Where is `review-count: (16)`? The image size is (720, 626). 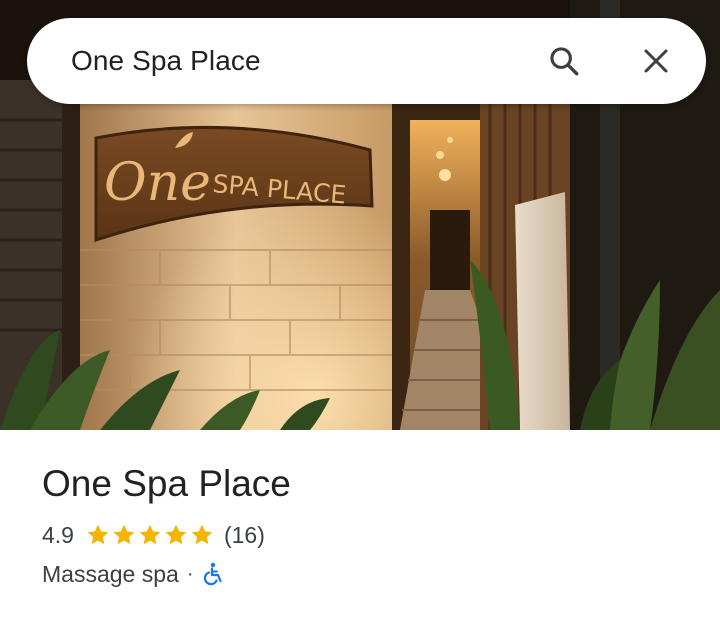
review-count: (16) is located at coordinates (244, 535).